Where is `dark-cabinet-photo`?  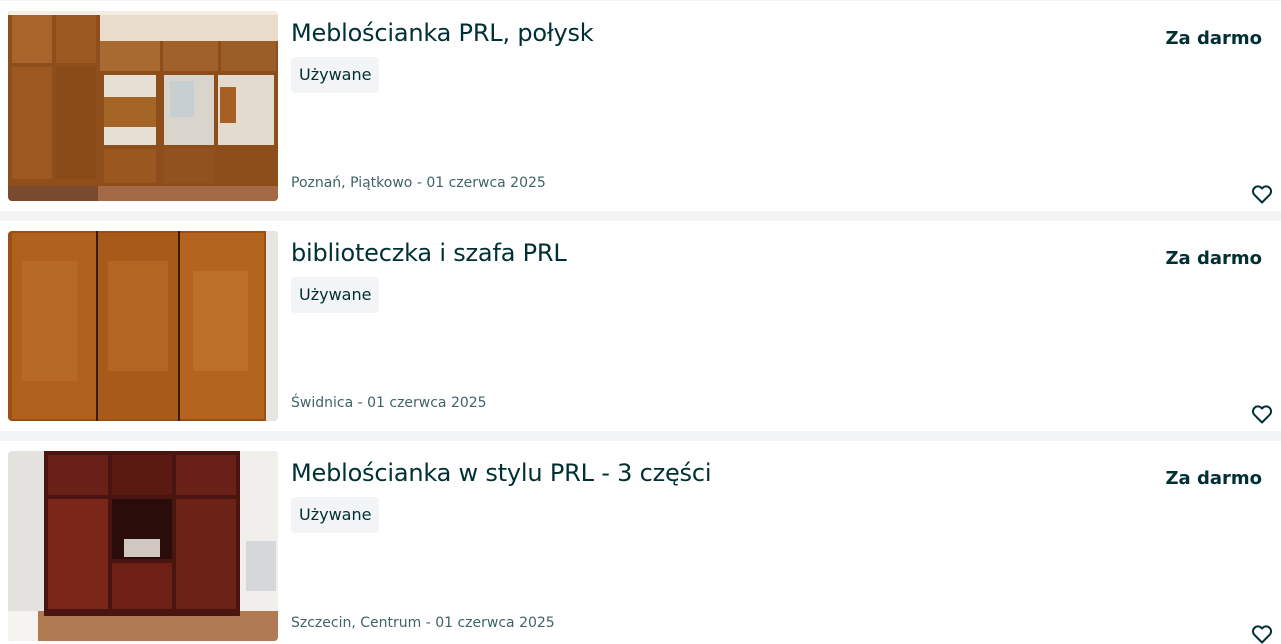 dark-cabinet-photo is located at coordinates (143, 546).